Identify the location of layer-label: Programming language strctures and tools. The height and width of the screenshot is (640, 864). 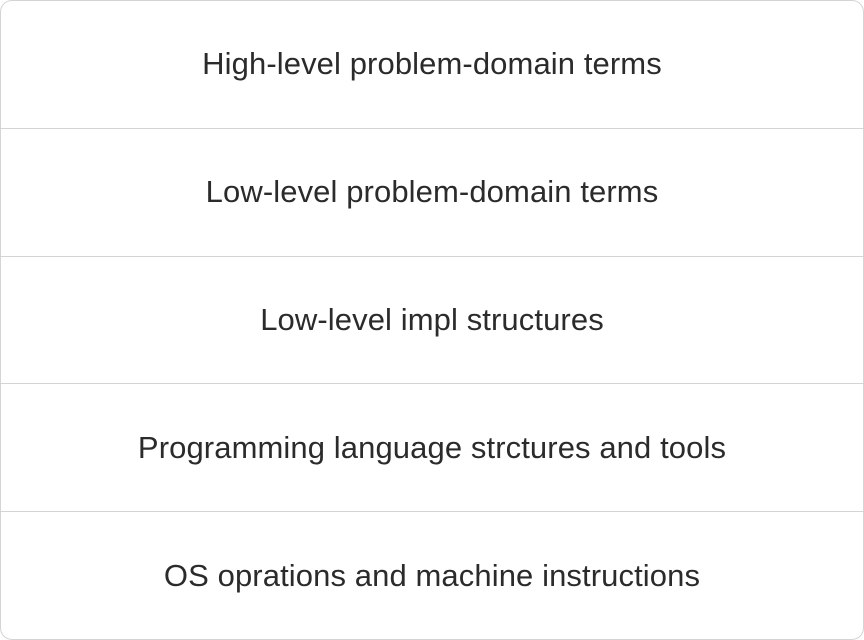
(432, 447).